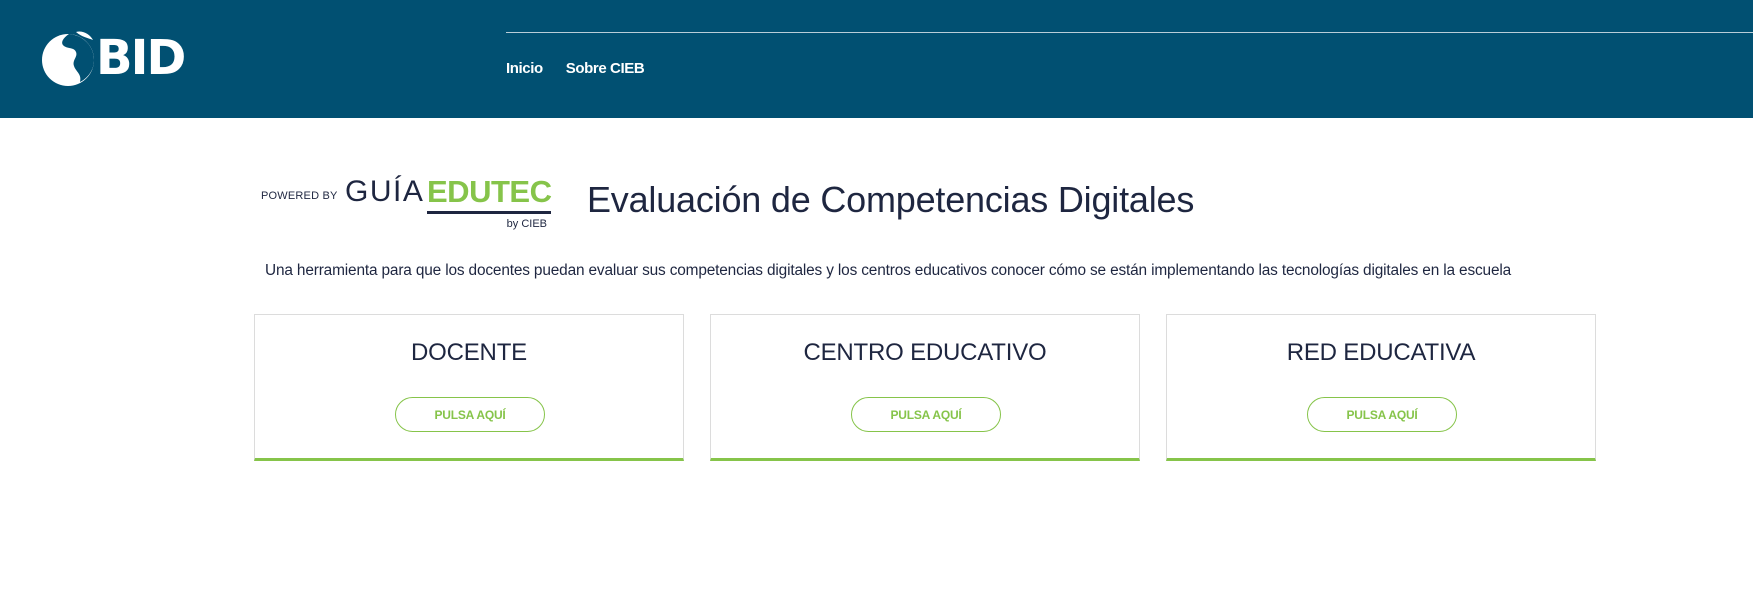 This screenshot has height=603, width=1753. What do you see at coordinates (524, 68) in the screenshot?
I see `nav-inicio: Inicio` at bounding box center [524, 68].